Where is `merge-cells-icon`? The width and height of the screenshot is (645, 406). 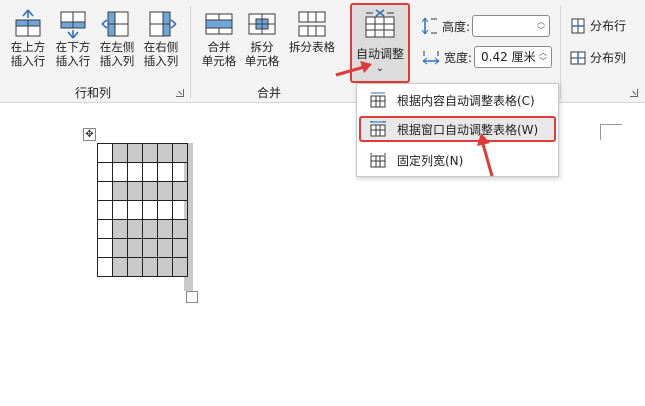 merge-cells-icon is located at coordinates (219, 24).